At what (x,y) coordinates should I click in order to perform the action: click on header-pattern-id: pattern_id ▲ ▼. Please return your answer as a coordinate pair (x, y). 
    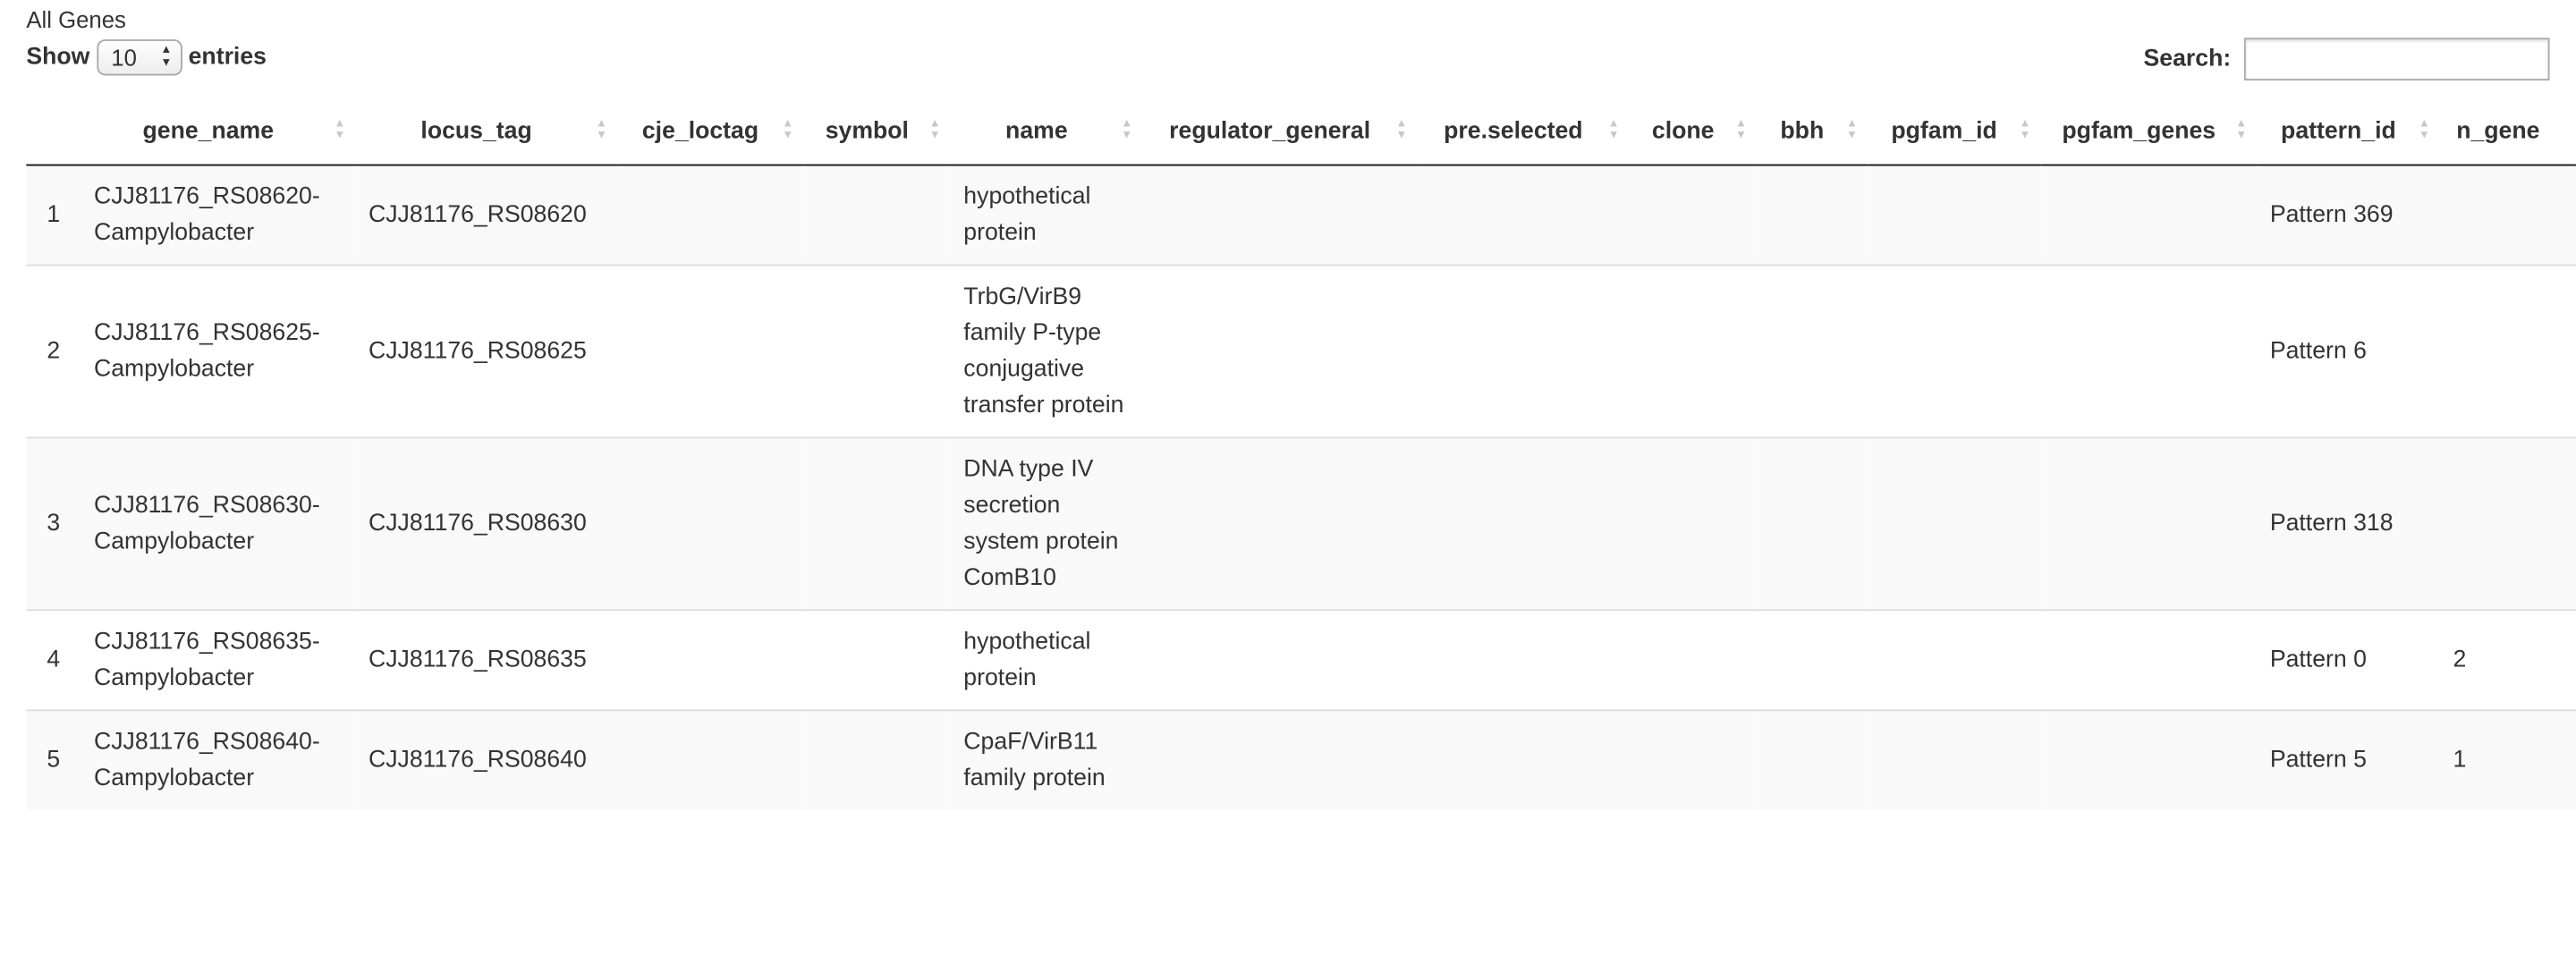
    Looking at the image, I should click on (2348, 132).